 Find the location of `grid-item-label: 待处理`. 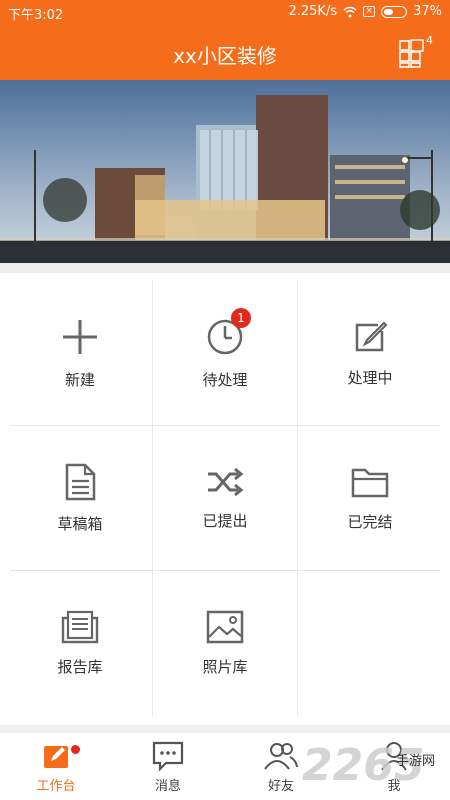

grid-item-label: 待处理 is located at coordinates (225, 379).